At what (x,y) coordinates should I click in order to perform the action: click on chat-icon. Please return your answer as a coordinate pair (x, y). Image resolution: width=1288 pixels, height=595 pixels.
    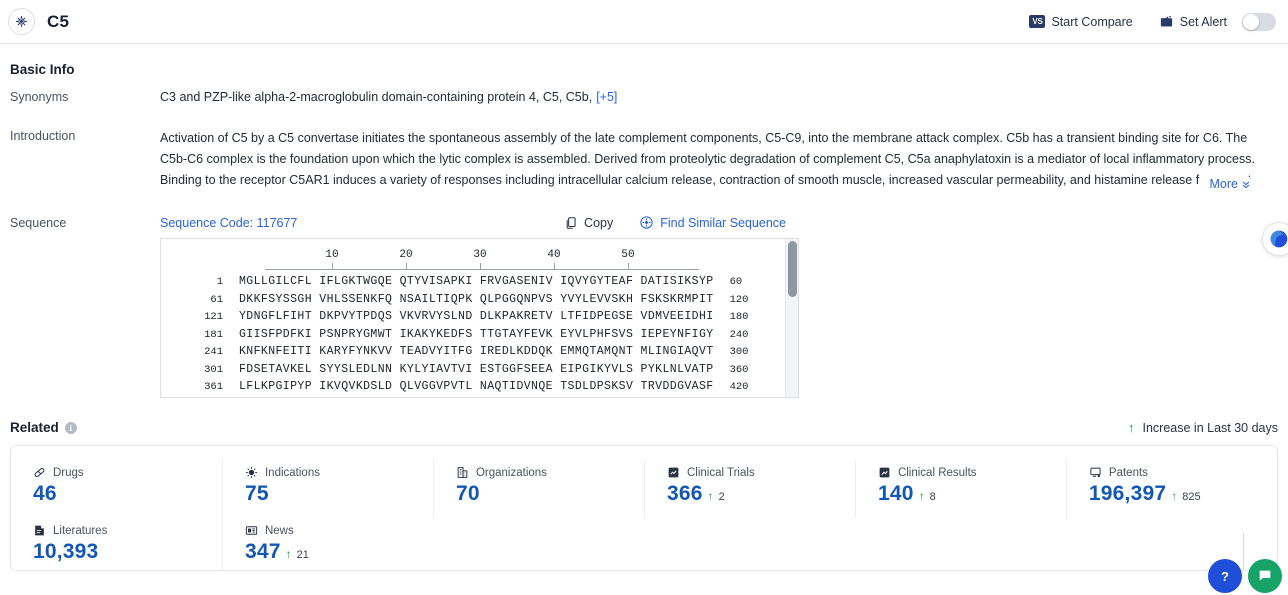
    Looking at the image, I should click on (1265, 576).